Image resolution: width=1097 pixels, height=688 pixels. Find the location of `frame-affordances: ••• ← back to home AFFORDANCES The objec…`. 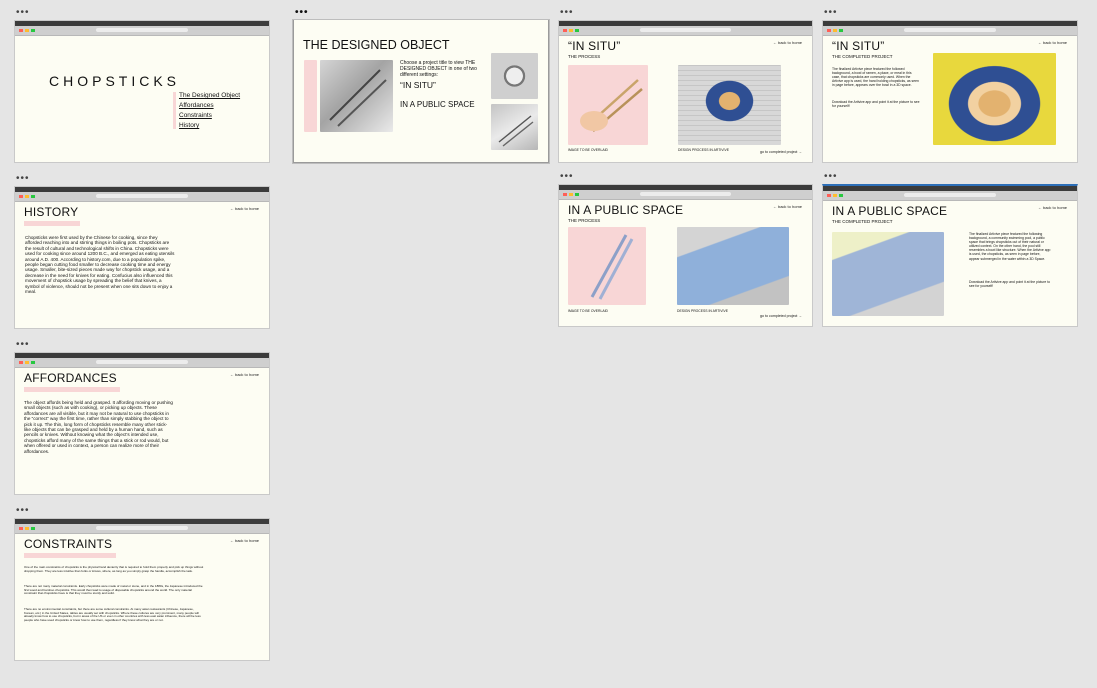

frame-affordances: ••• ← back to home AFFORDANCES The objec… is located at coordinates (142, 417).